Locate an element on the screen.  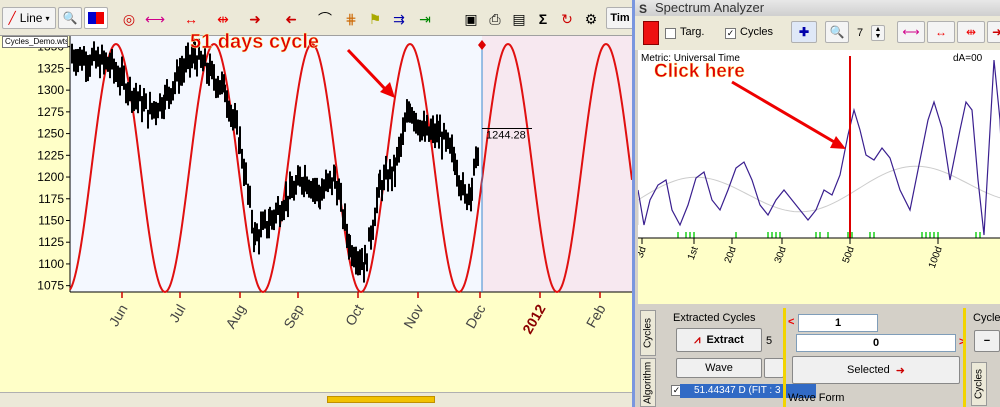
y-tick-label: 1250 is located at coordinates (50, 134).